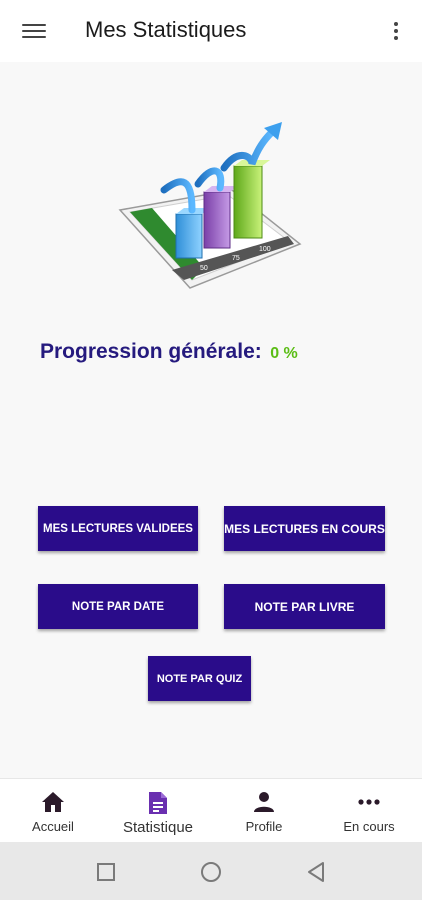 The height and width of the screenshot is (900, 422). I want to click on axis-tick-label: 100, so click(265, 249).